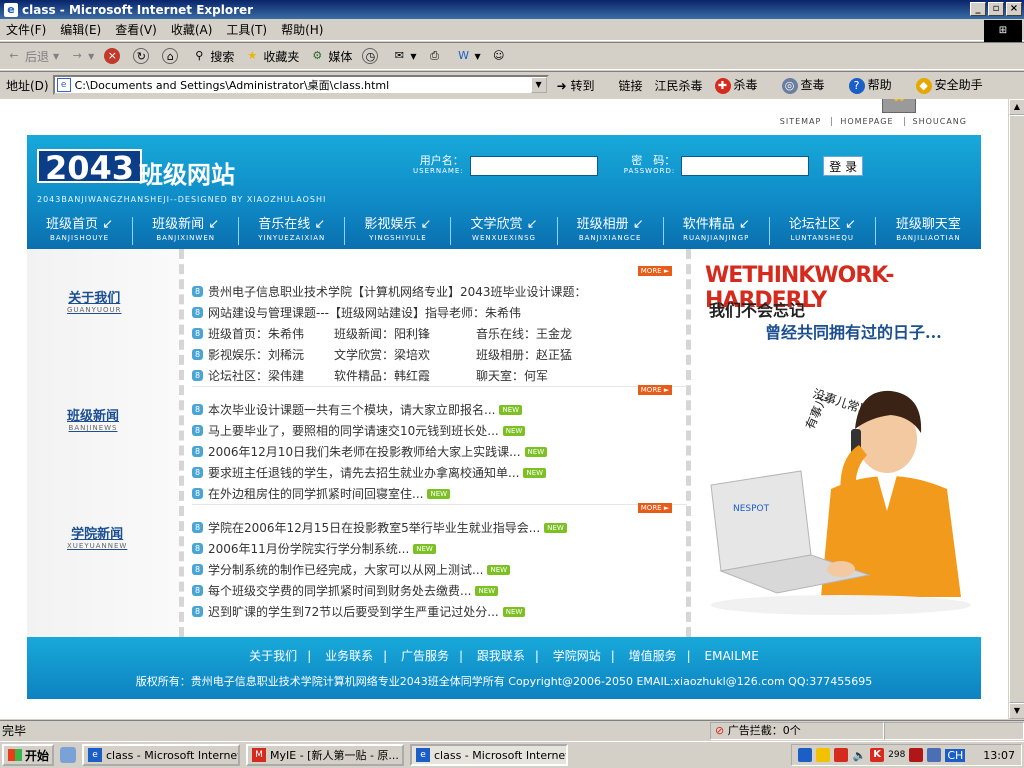  I want to click on window-controls: _ ▫ ×, so click(996, 9).